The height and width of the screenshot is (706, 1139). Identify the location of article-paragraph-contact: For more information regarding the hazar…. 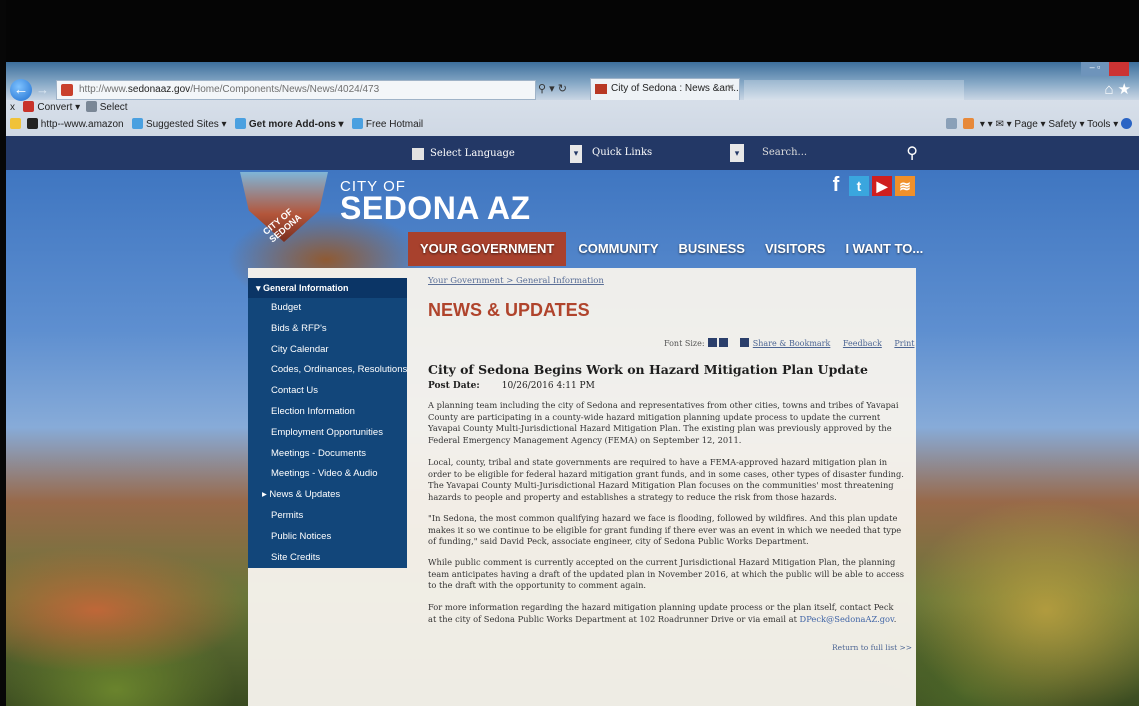
(666, 613).